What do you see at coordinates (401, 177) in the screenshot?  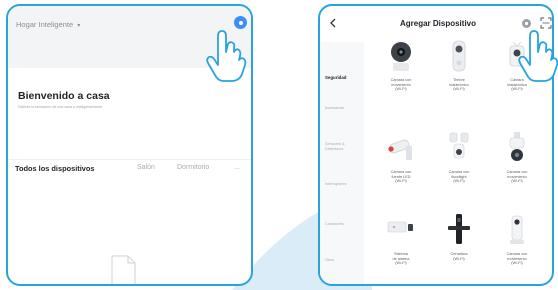 I see `device-label: Cámara con fuente LED (Wi-Fi)` at bounding box center [401, 177].